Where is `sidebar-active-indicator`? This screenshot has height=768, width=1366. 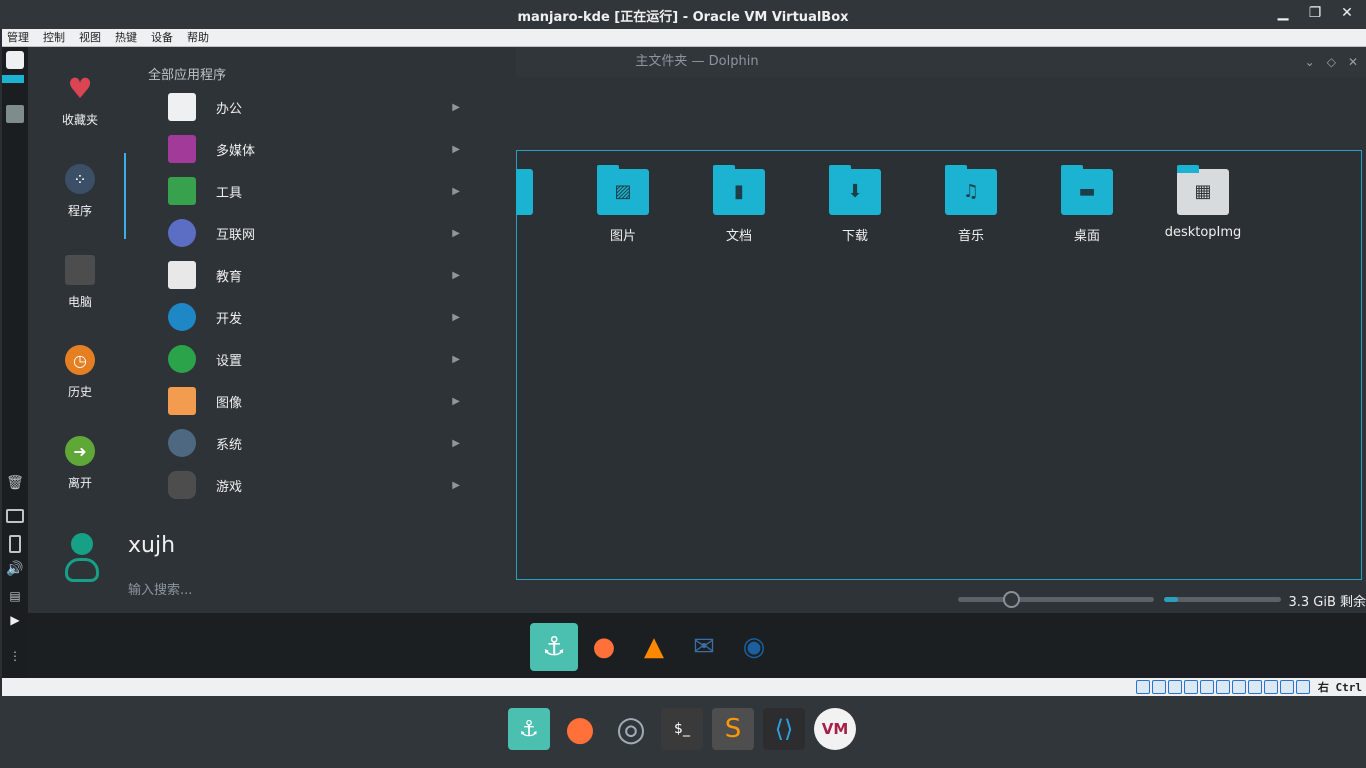
sidebar-active-indicator is located at coordinates (125, 196).